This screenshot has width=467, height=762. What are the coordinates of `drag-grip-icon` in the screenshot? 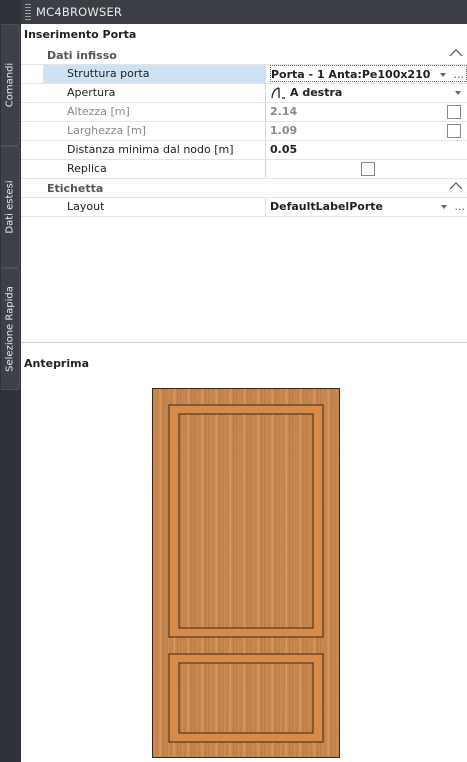 It's located at (28, 12).